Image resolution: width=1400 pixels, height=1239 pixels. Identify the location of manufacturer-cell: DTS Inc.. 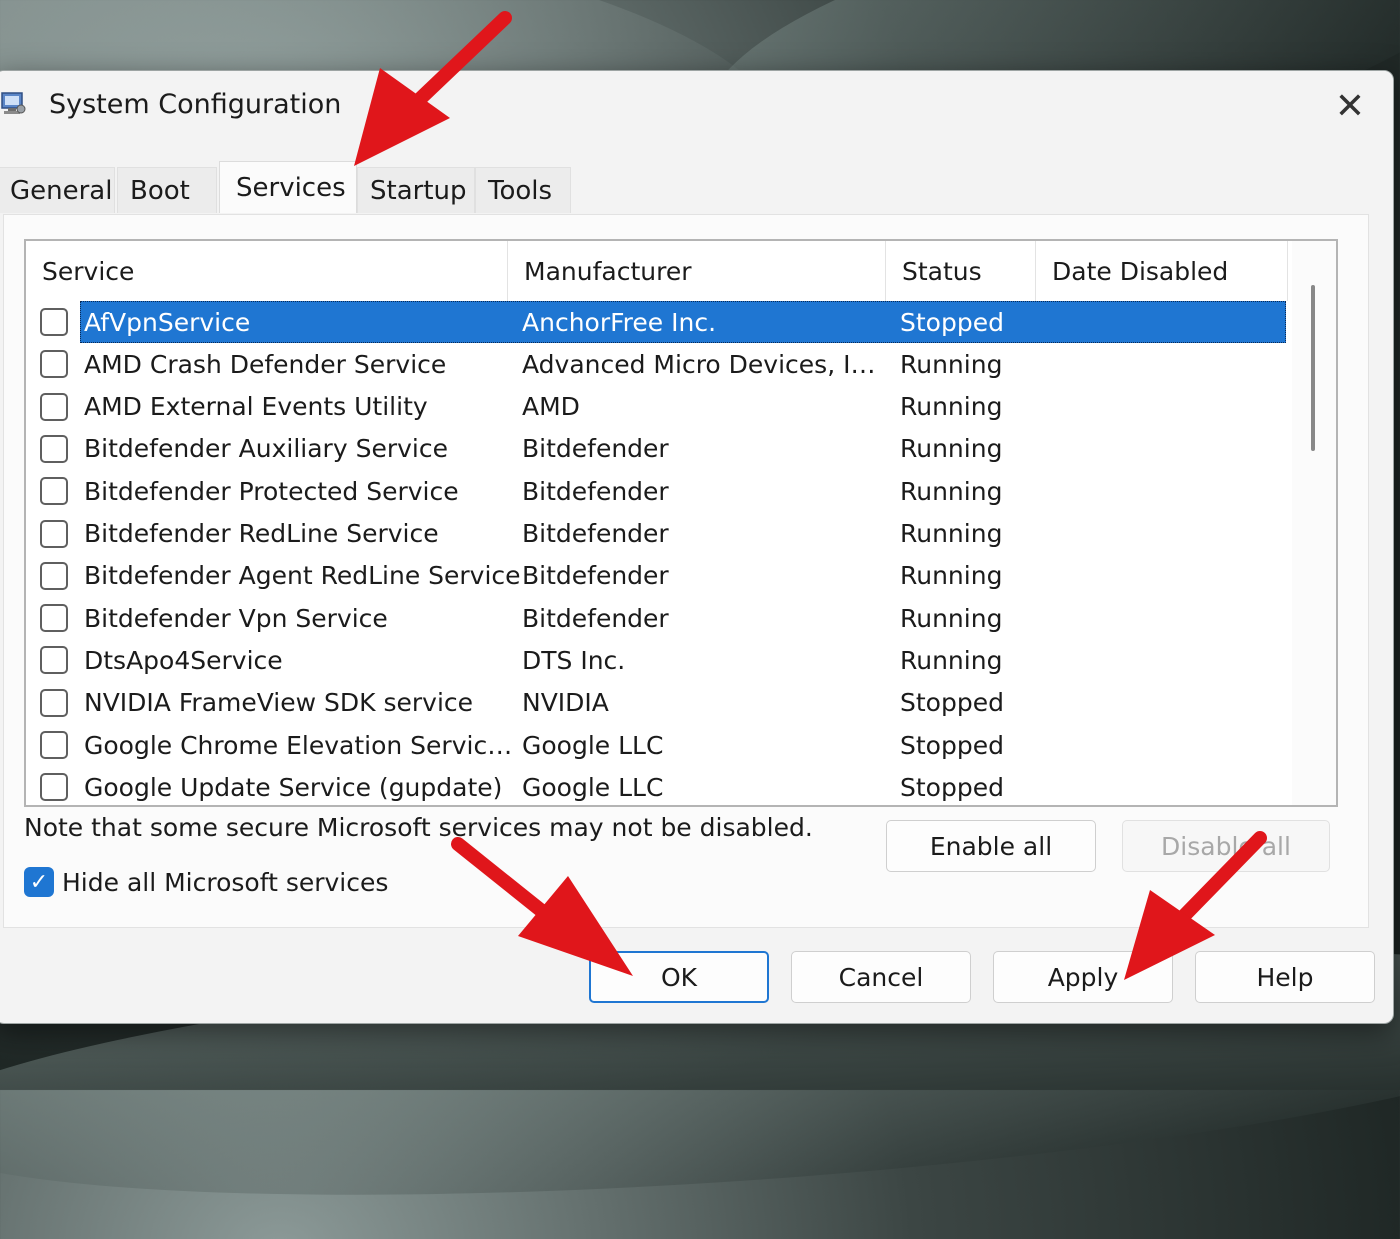
(574, 660).